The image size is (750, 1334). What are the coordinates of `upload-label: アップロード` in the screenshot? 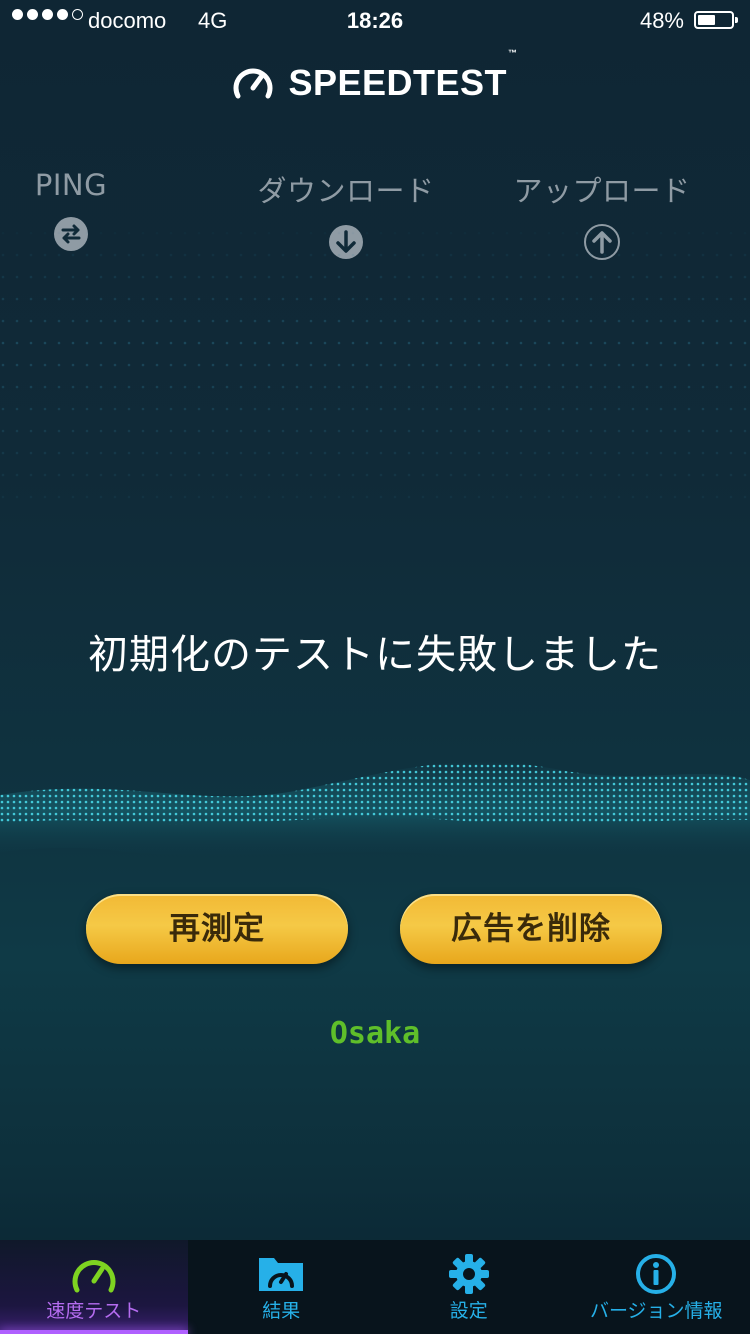 It's located at (602, 191).